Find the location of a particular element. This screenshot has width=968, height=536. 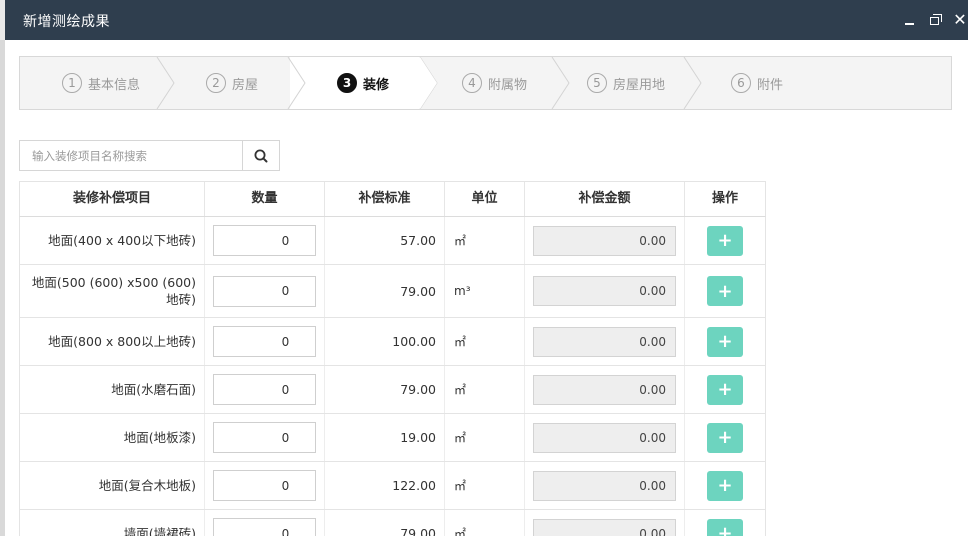

item-name: 地面(800 x 800以上地砖) is located at coordinates (112, 341).